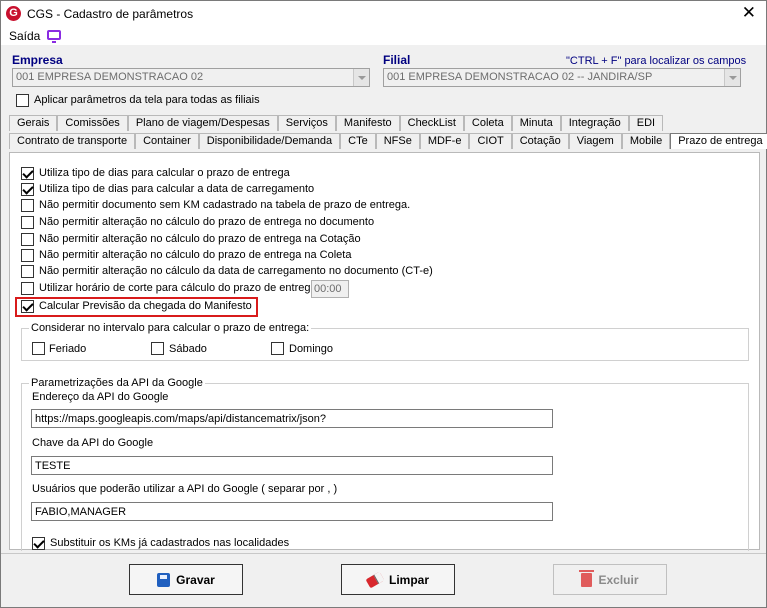 Image resolution: width=767 pixels, height=608 pixels. Describe the element at coordinates (540, 141) in the screenshot. I see `tab-cotacao: Cotação` at that location.